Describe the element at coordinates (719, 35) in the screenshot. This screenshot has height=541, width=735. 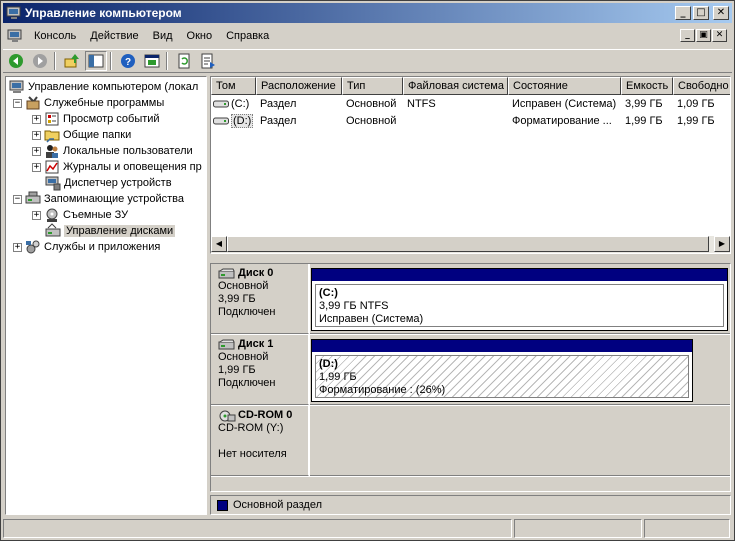
I see `child-close-button: ✕` at that location.